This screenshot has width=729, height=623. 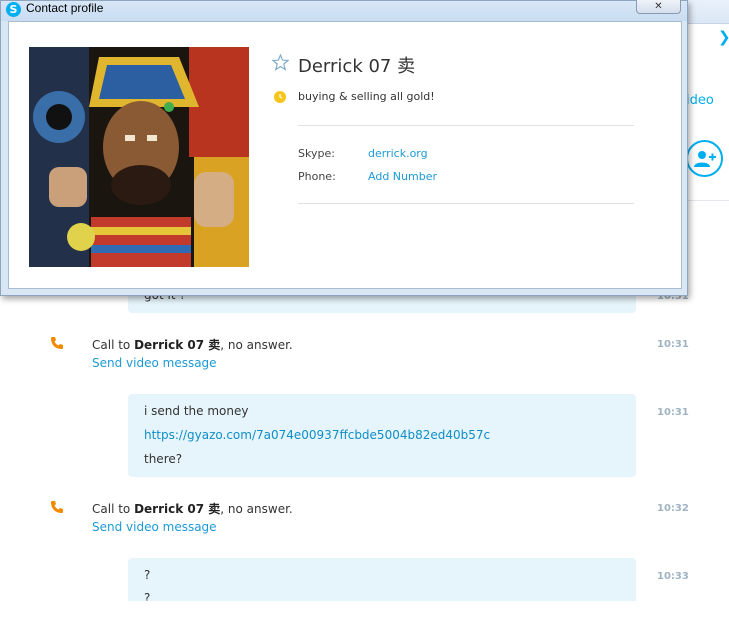 I want to click on window-title: Contact profile, so click(x=65, y=8).